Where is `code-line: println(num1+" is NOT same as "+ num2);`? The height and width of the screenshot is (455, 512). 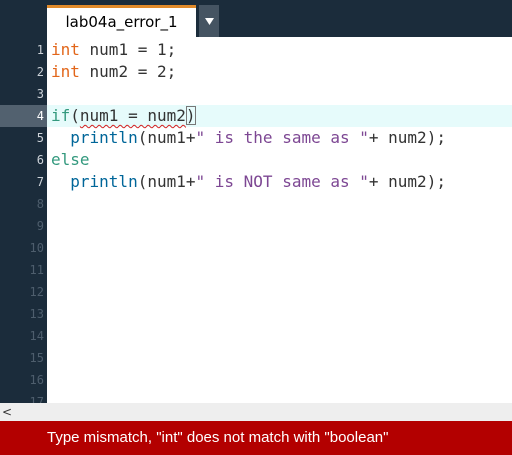 code-line: println(num1+" is NOT same as "+ num2); is located at coordinates (248, 182).